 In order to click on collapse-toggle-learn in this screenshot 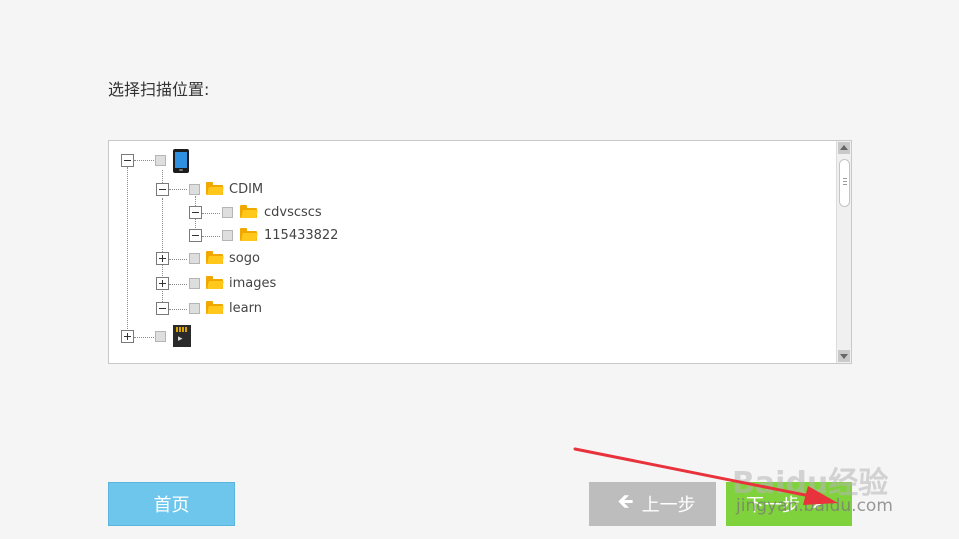, I will do `click(162, 308)`.